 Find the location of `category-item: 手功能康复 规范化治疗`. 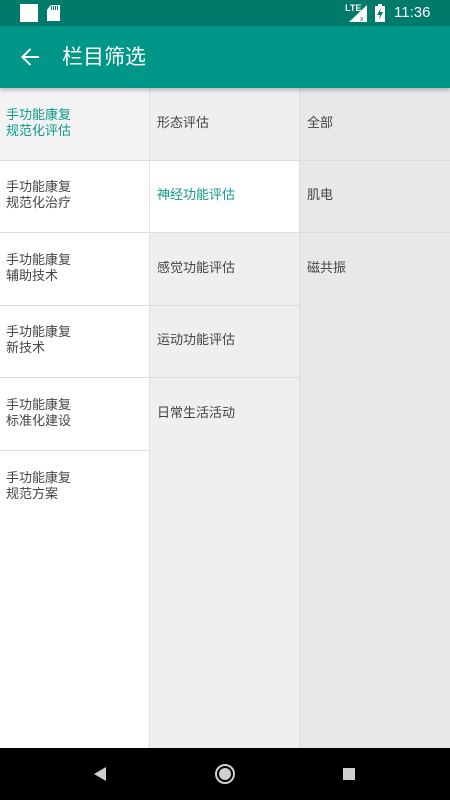

category-item: 手功能康复 规范化治疗 is located at coordinates (74, 197).